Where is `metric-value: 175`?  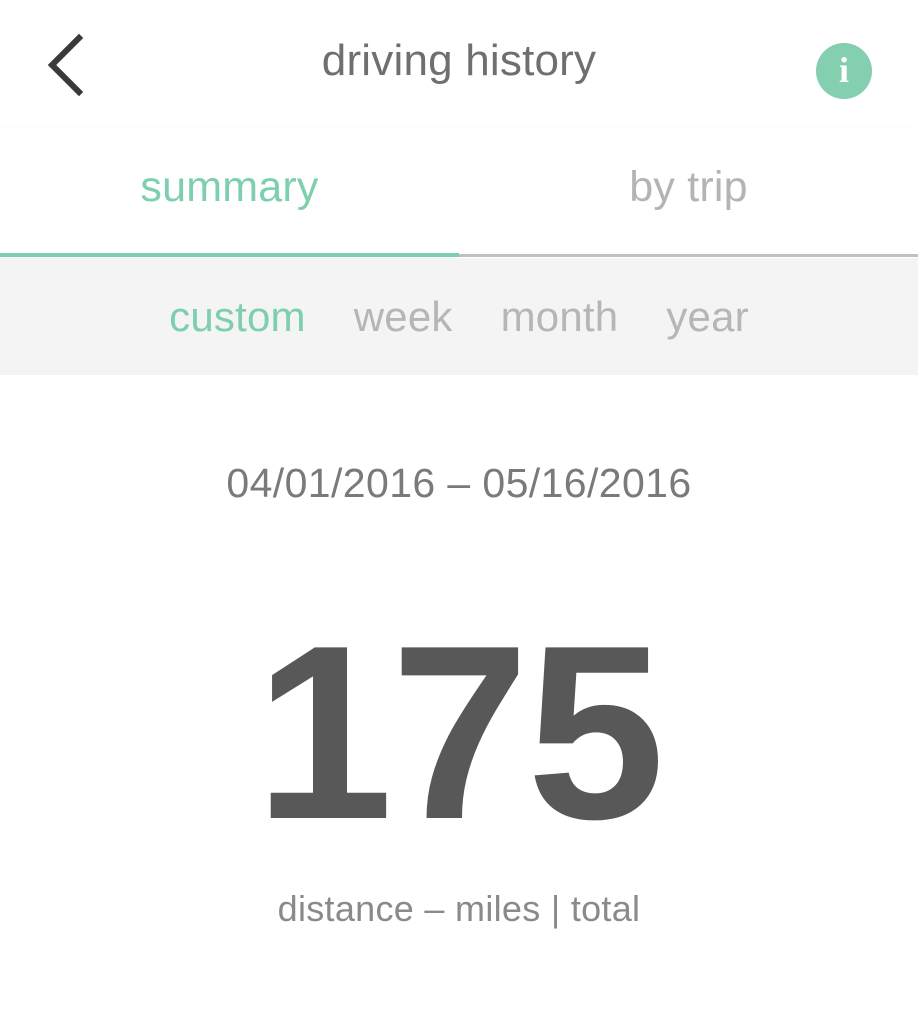
metric-value: 175 is located at coordinates (460, 732).